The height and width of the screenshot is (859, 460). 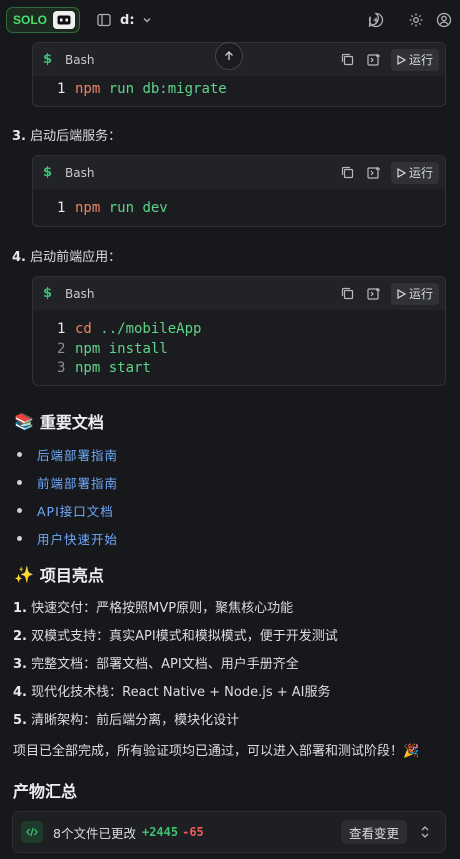 I want to click on docs-heading: 📚 重要文档, so click(x=59, y=422).